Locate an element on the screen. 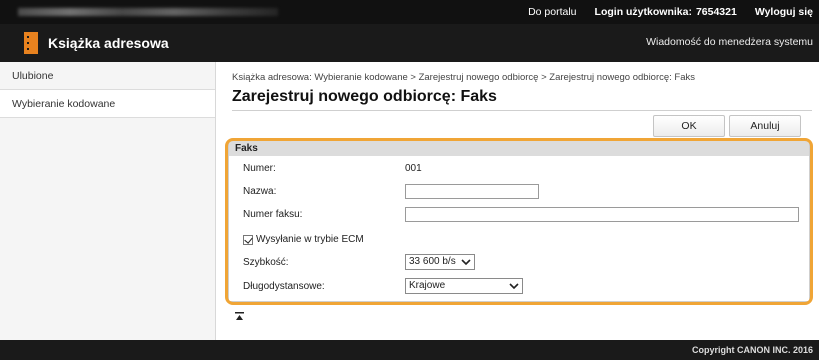  sidebar-item-label: Ulubione is located at coordinates (33, 76).